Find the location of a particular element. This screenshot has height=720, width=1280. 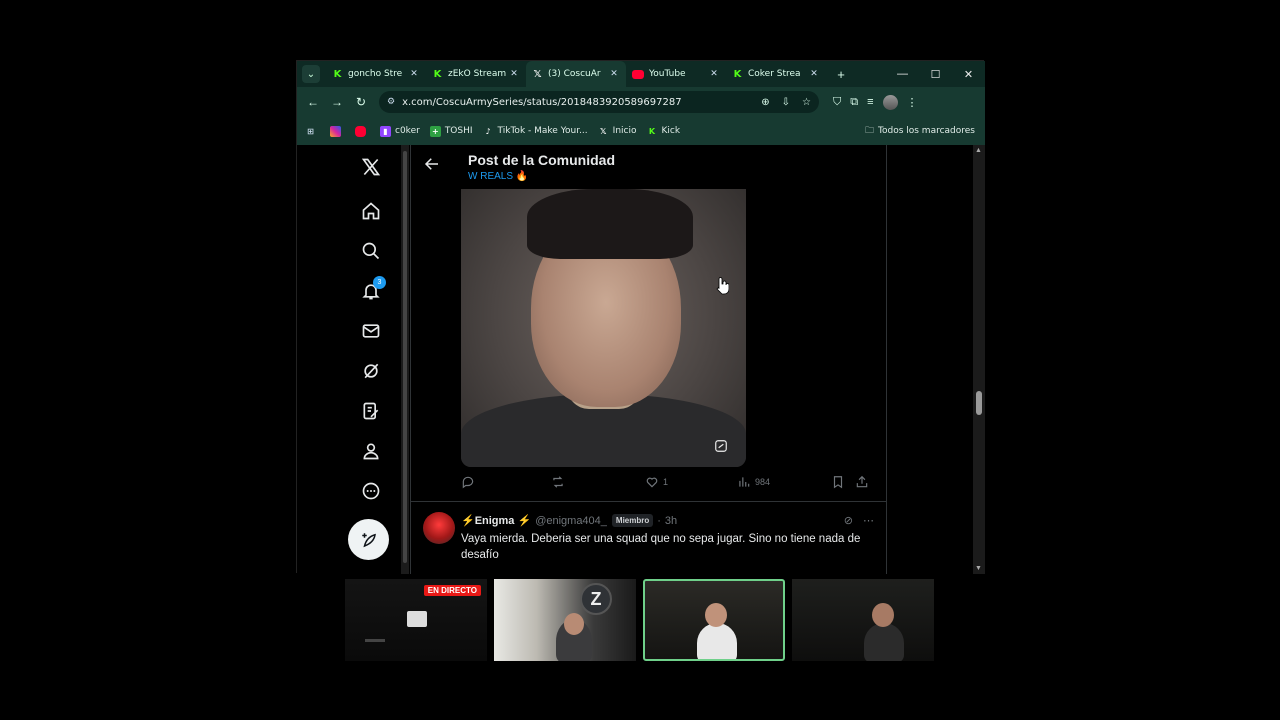

gif-icon is located at coordinates (721, 446).